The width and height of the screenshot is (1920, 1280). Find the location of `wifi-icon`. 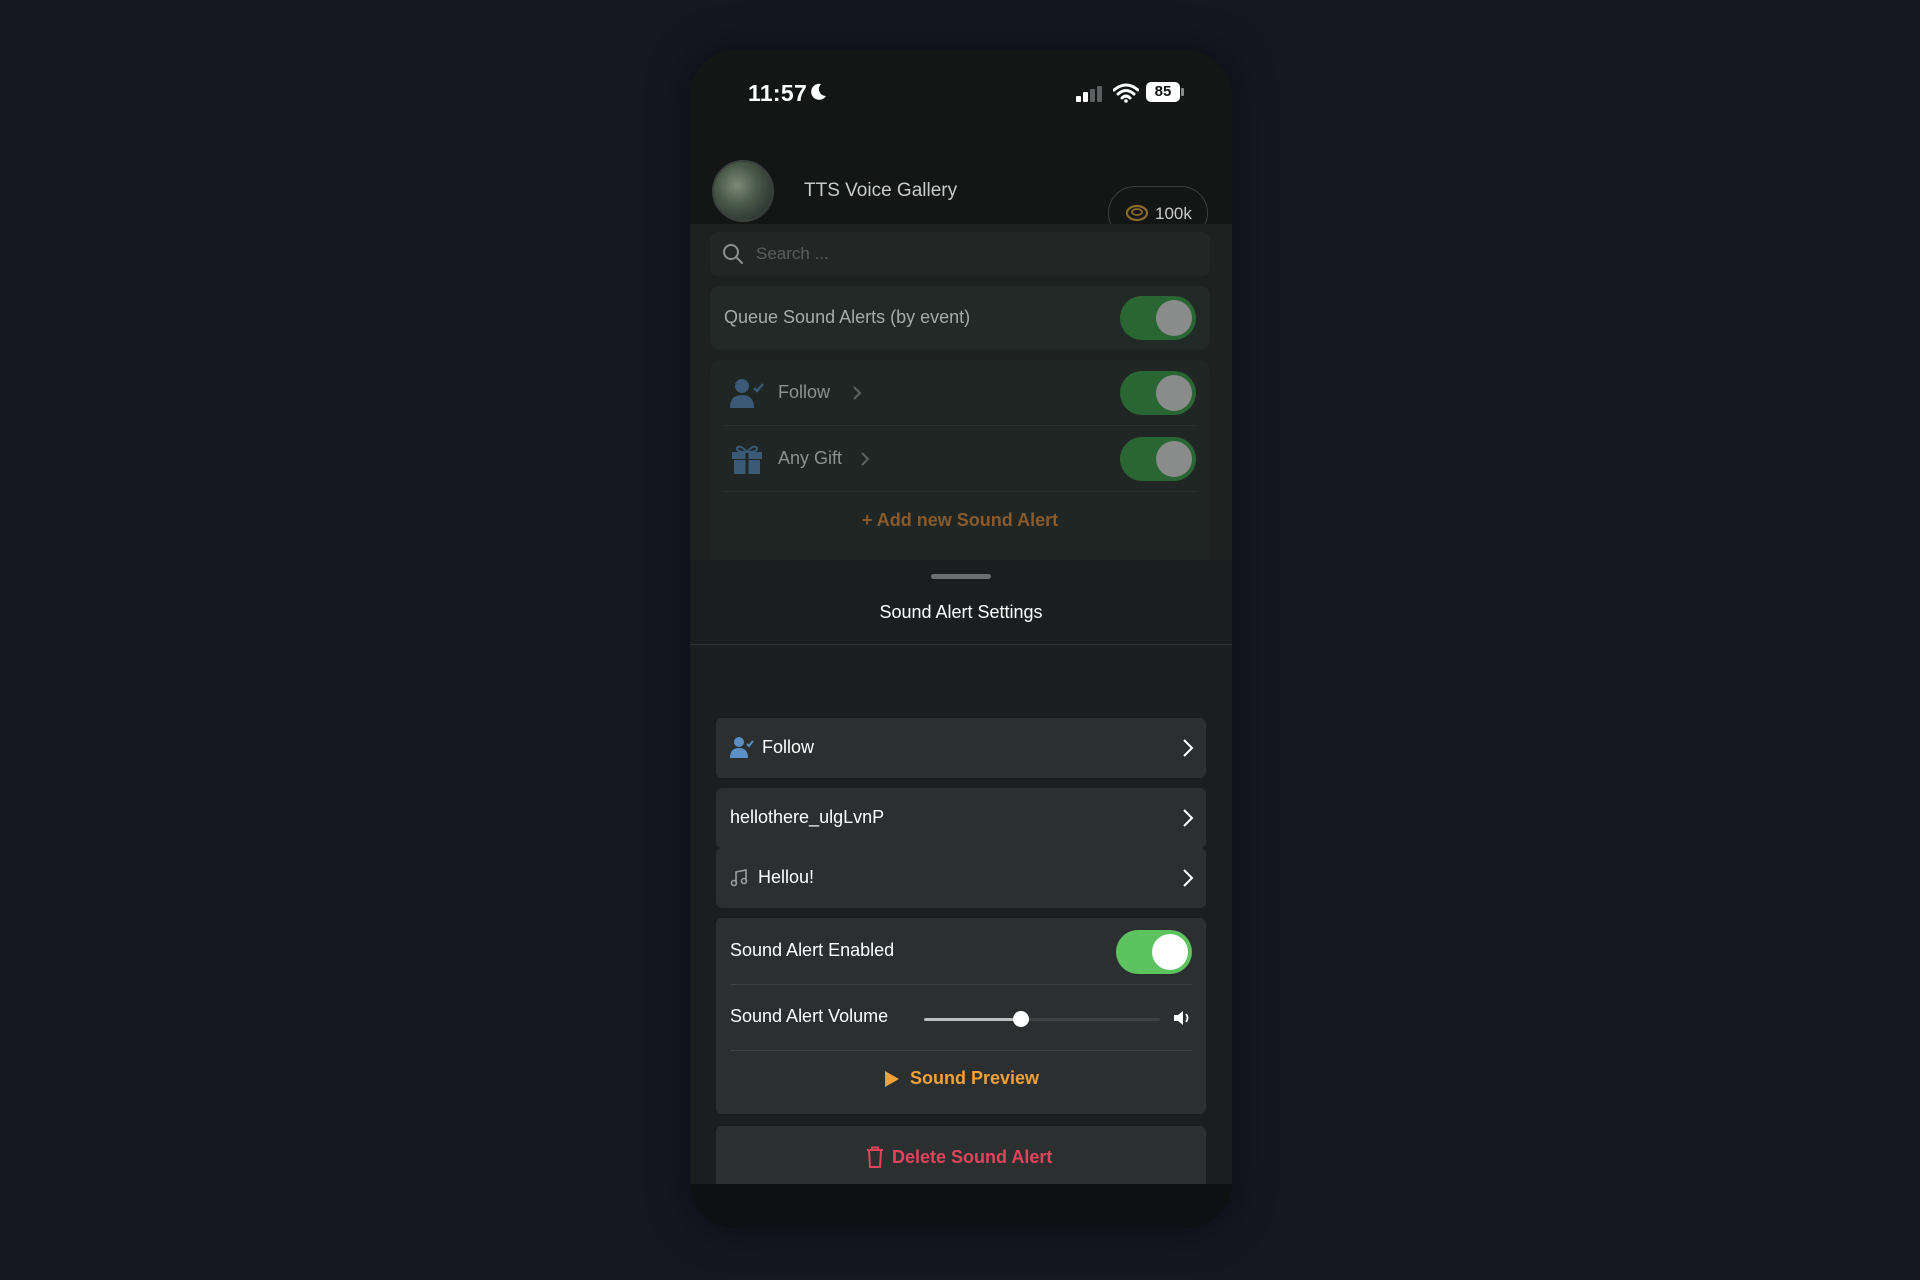

wifi-icon is located at coordinates (1126, 93).